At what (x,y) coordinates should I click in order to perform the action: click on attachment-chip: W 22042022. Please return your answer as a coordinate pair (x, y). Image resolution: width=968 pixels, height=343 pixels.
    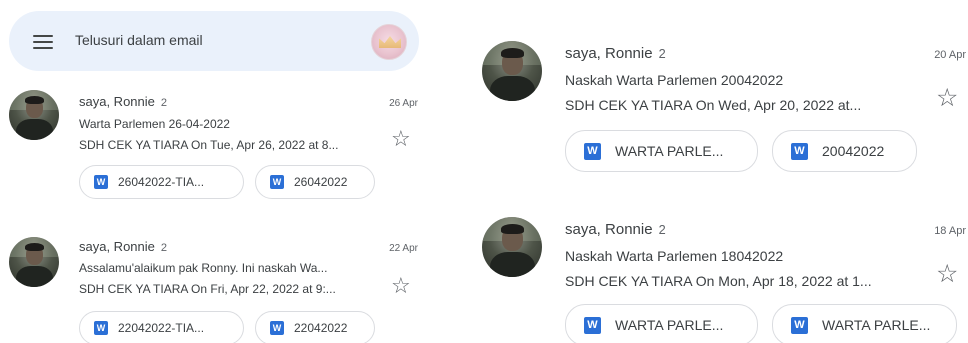
    Looking at the image, I should click on (315, 327).